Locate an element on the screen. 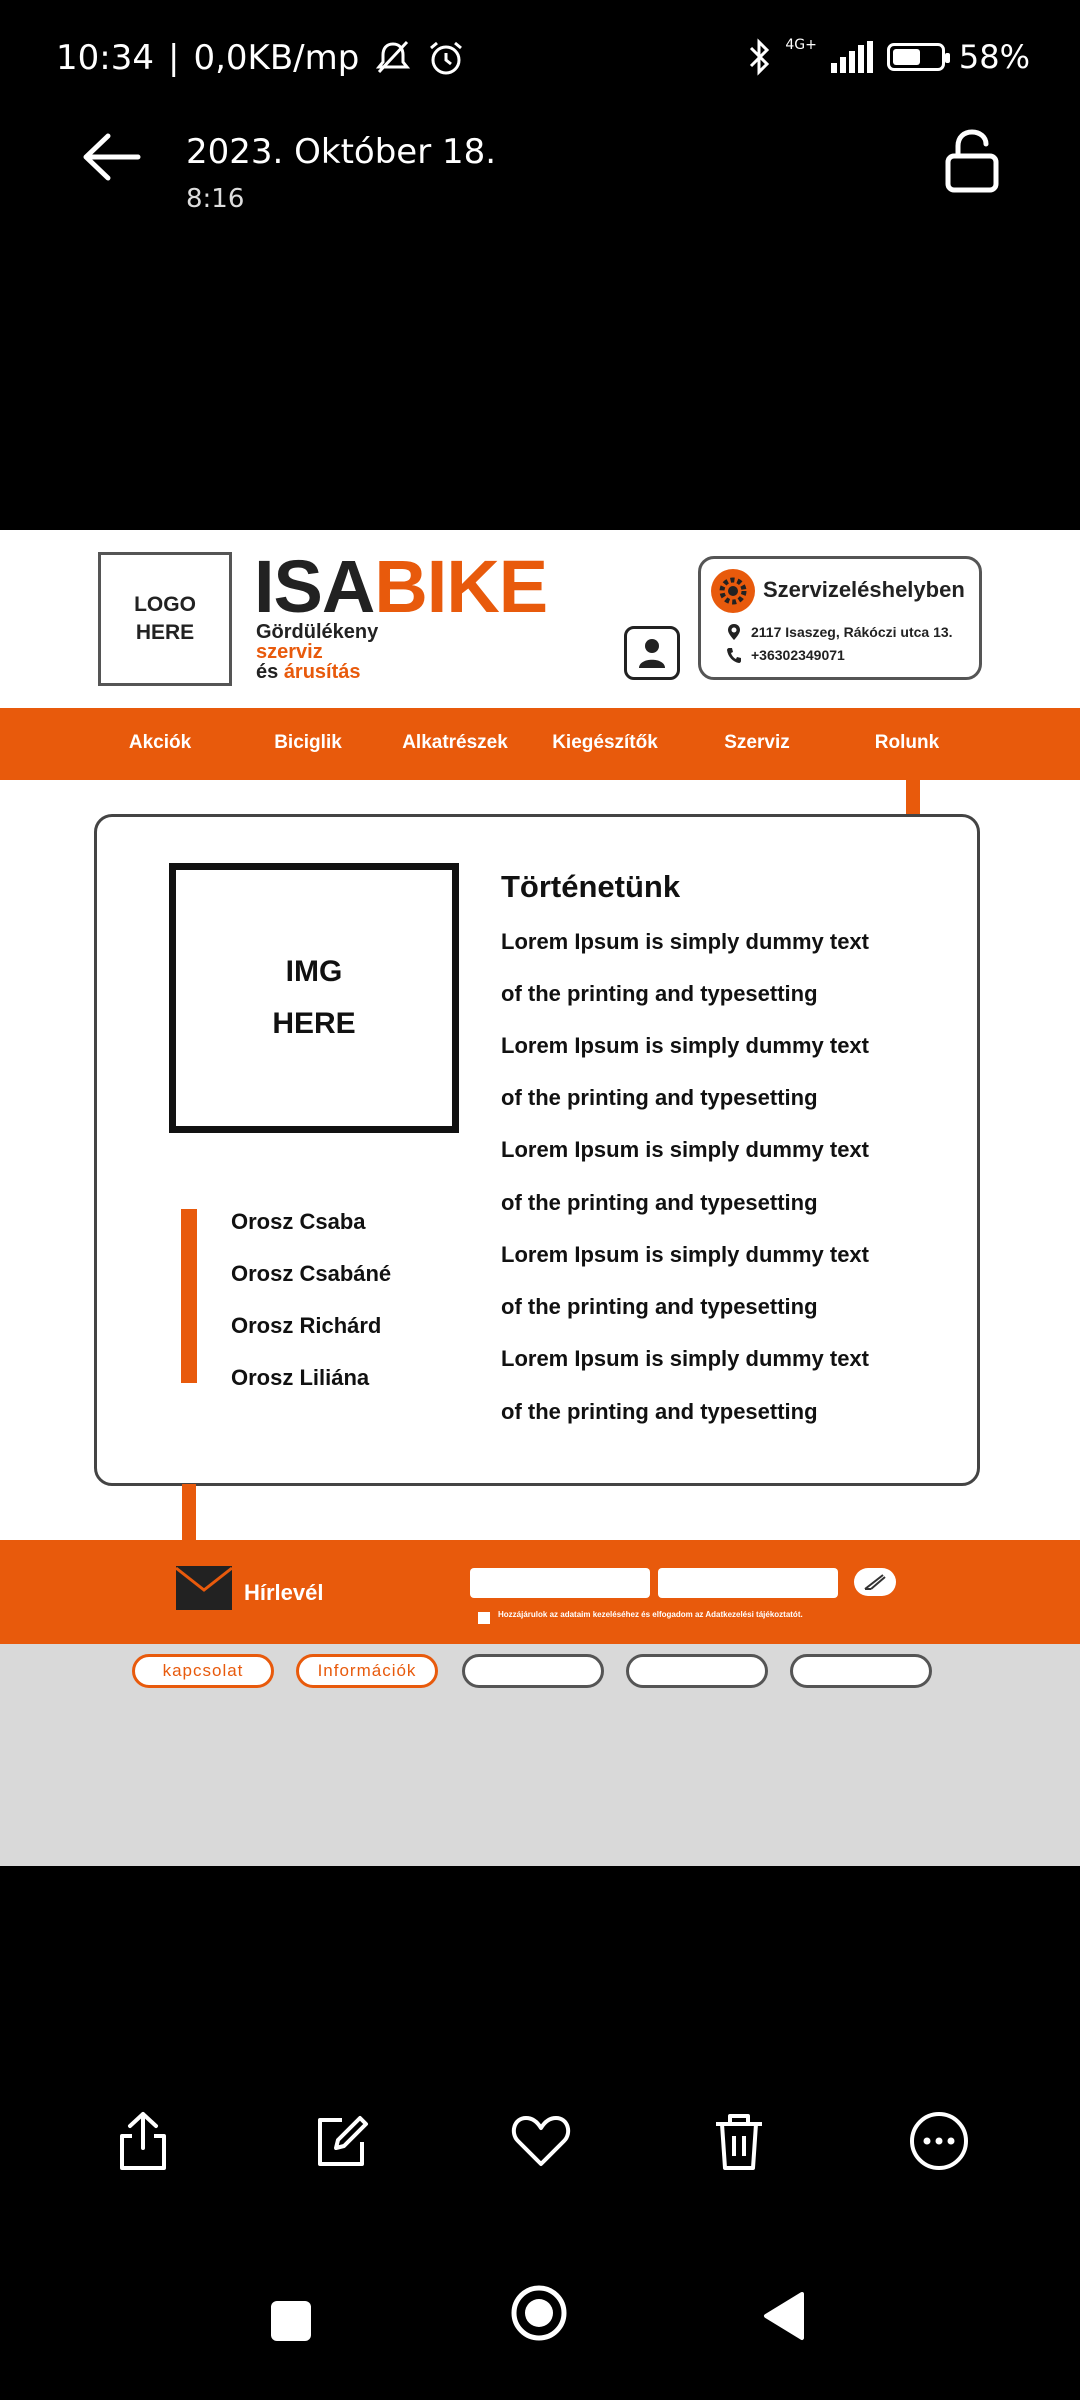 This screenshot has height=2400, width=1080. back-arrow-icon is located at coordinates (109, 157).